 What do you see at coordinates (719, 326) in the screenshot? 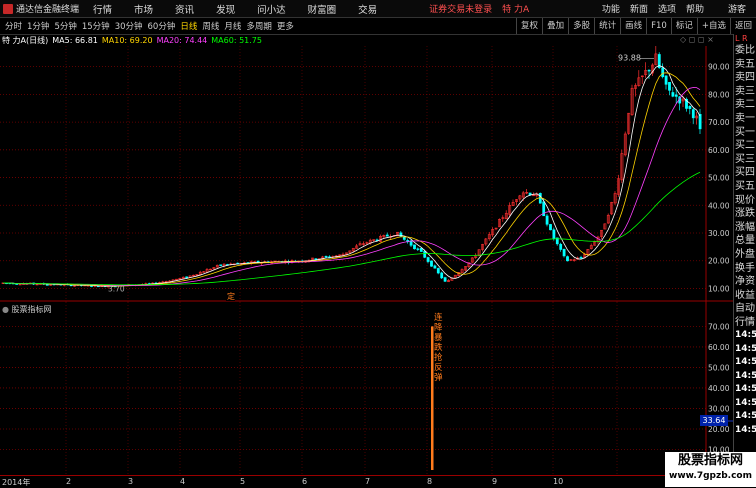
I see `sub-y-tick-label: 70.00` at bounding box center [719, 326].